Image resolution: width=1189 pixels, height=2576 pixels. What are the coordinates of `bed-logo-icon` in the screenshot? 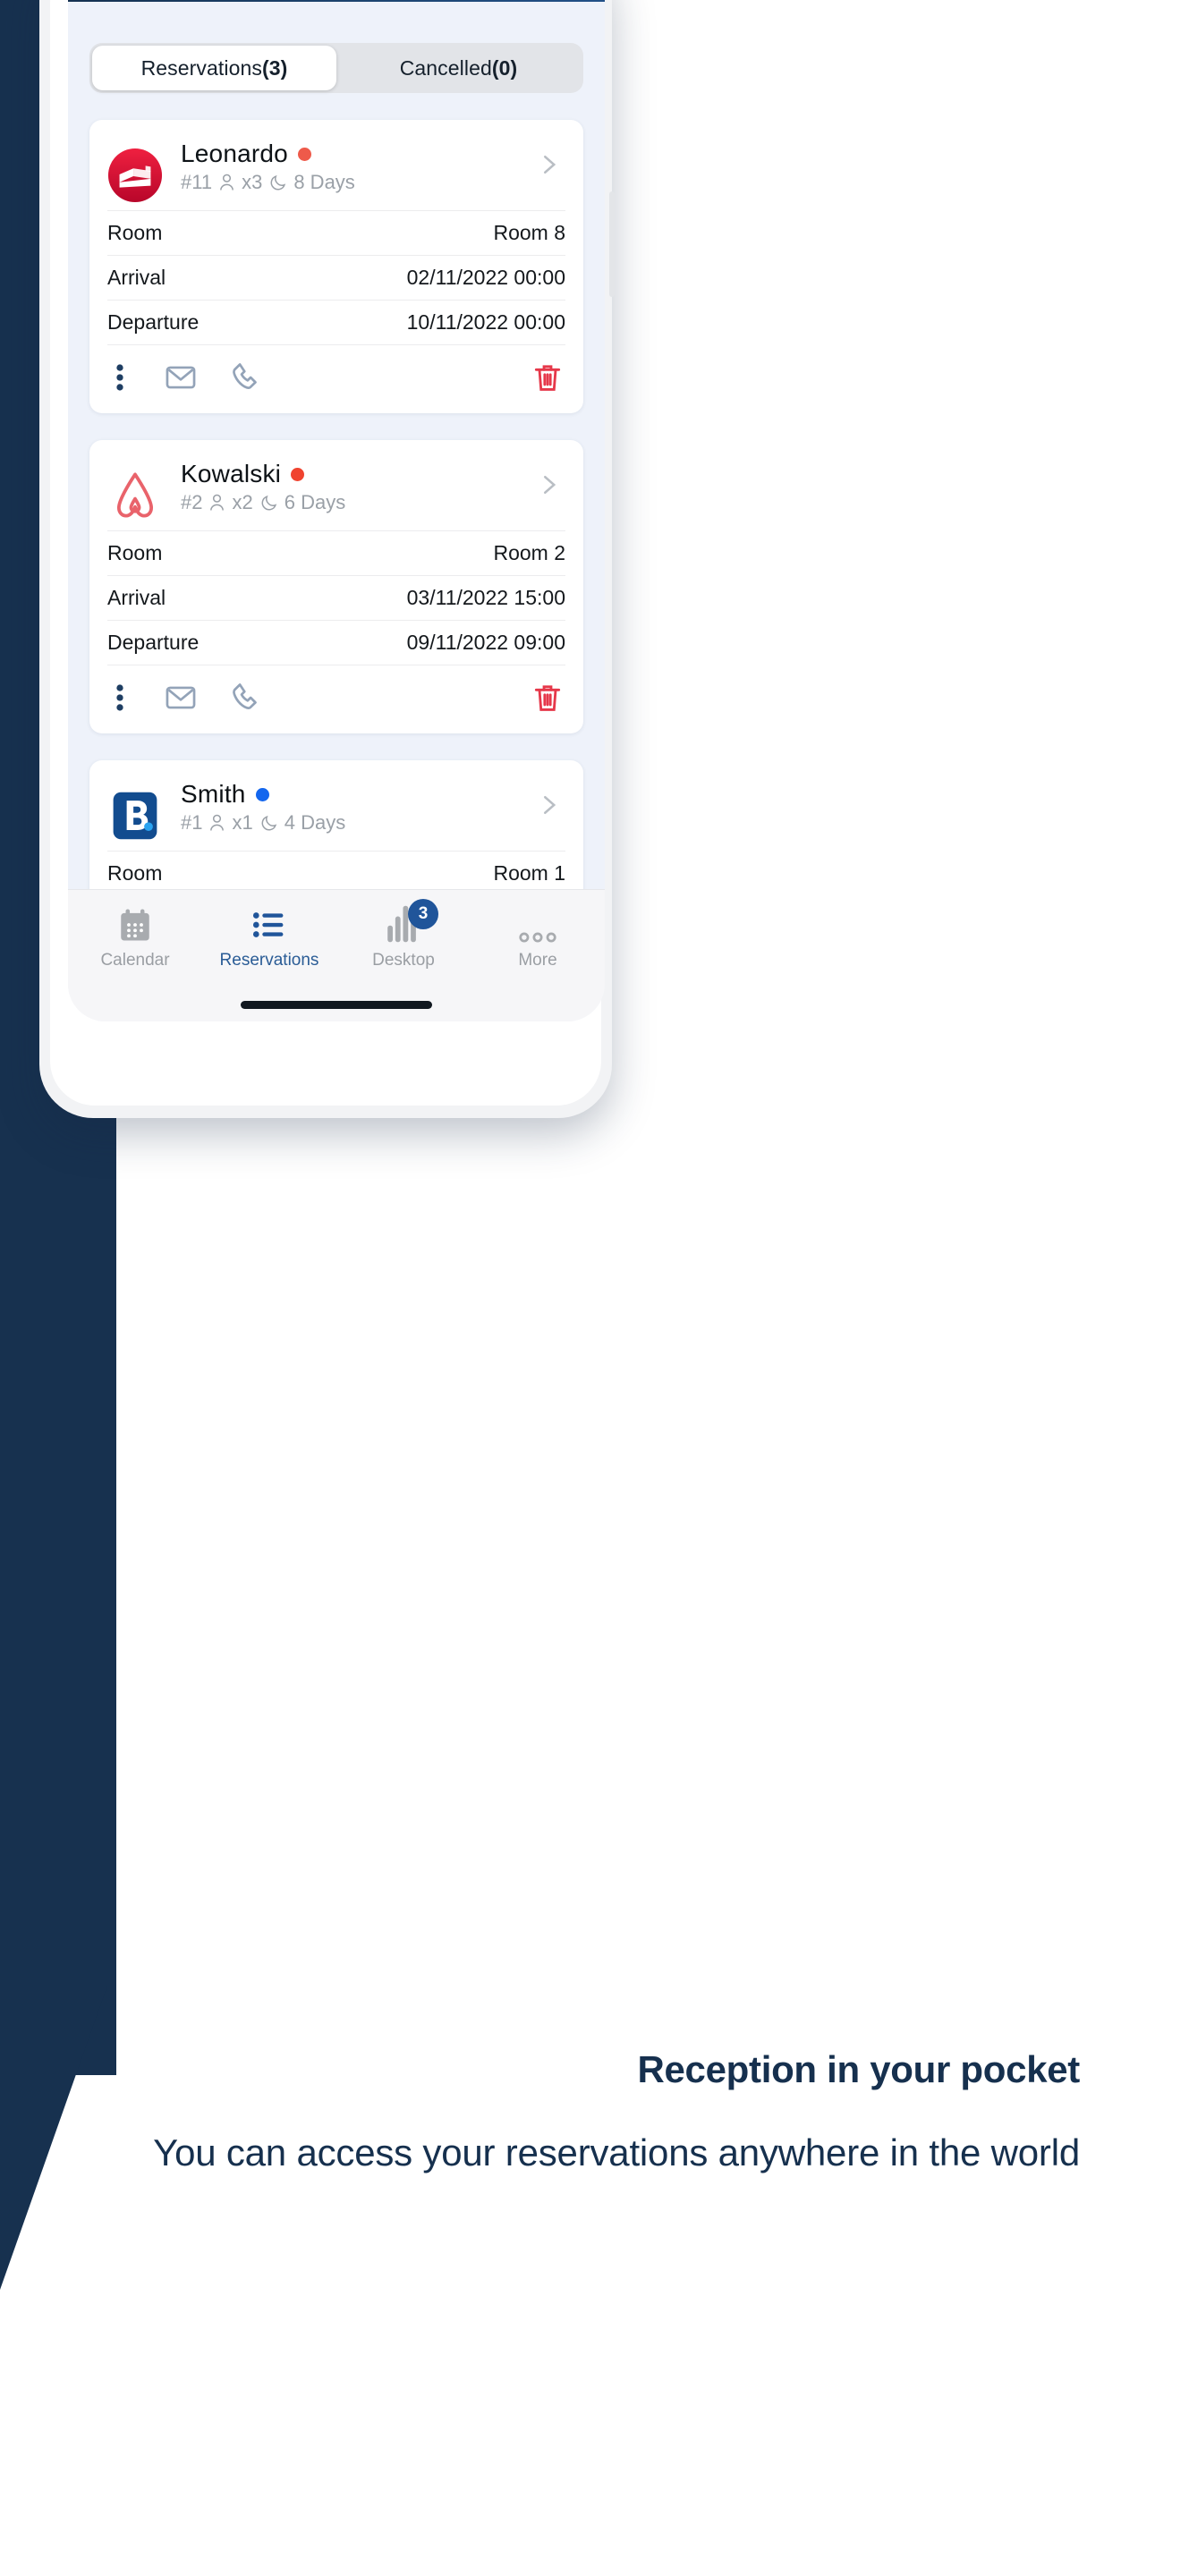 It's located at (135, 175).